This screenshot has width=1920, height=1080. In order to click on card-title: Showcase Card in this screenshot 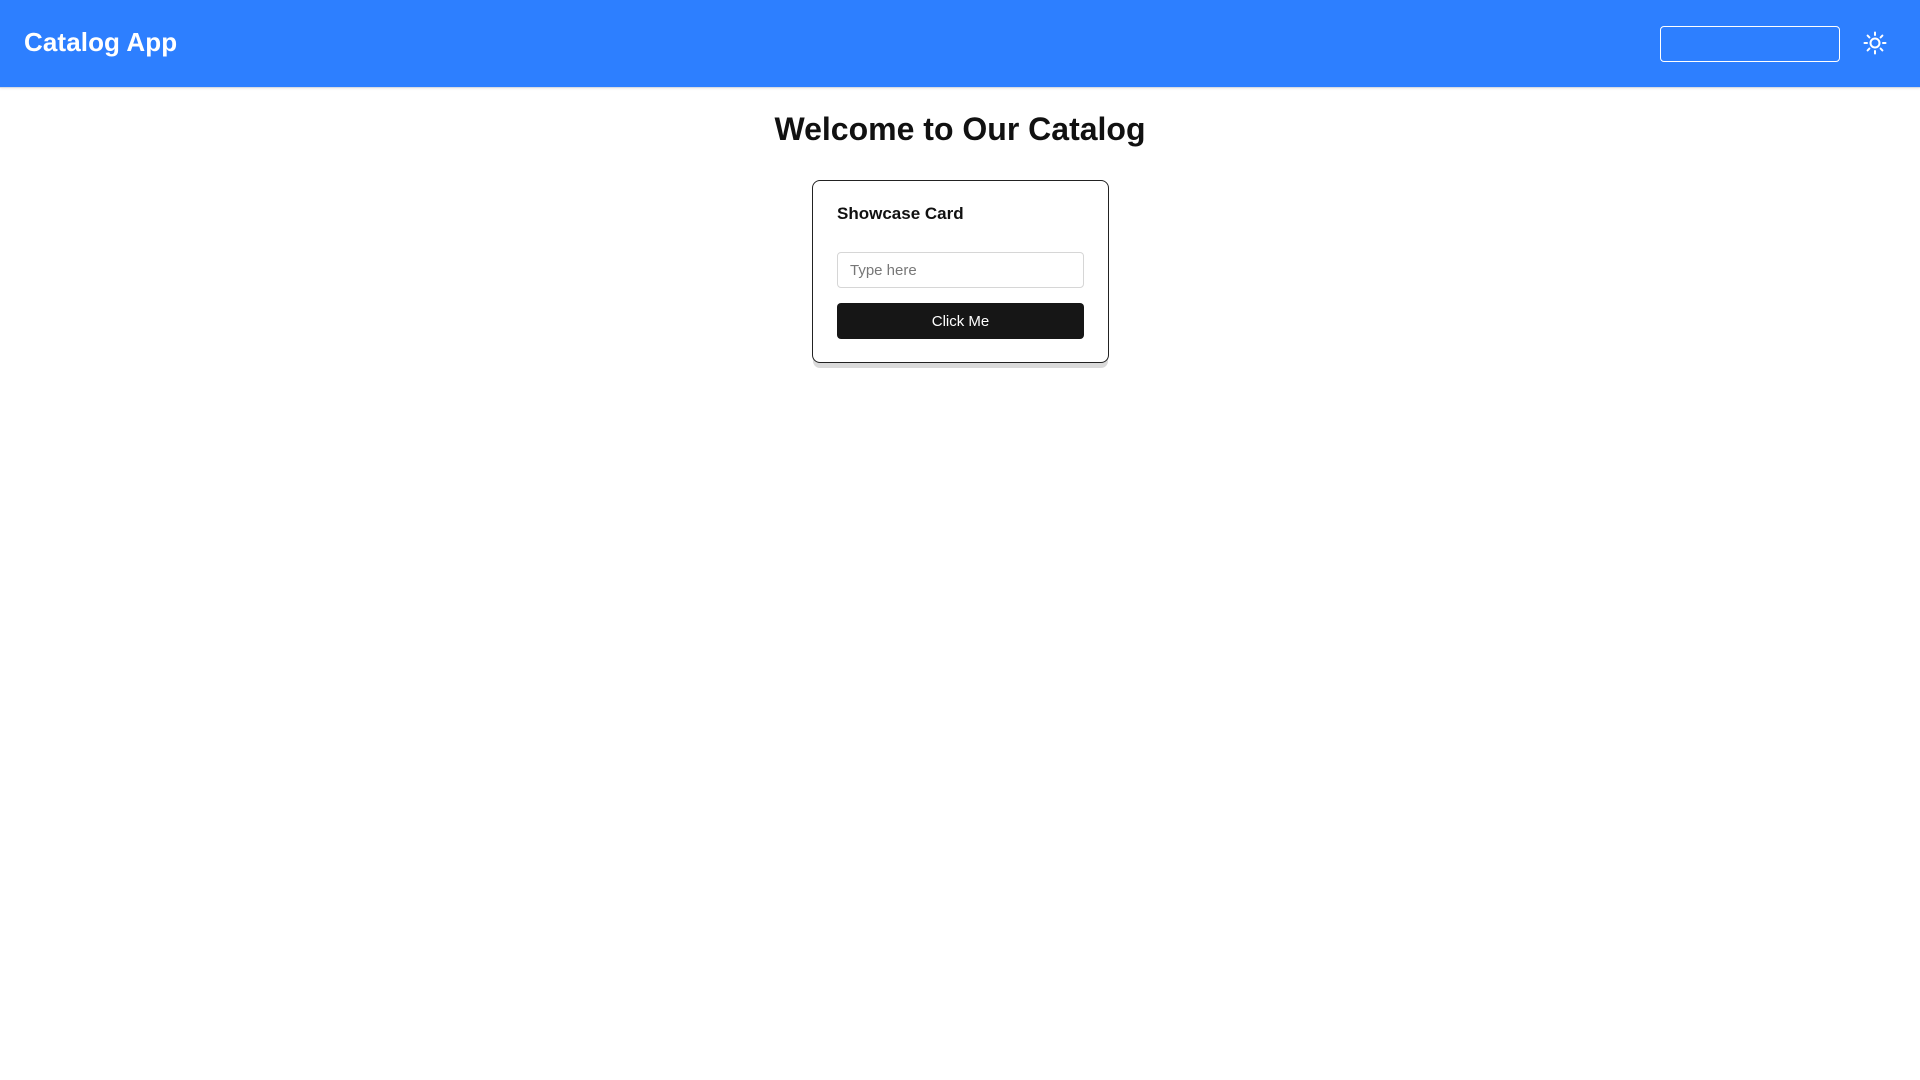, I will do `click(900, 213)`.